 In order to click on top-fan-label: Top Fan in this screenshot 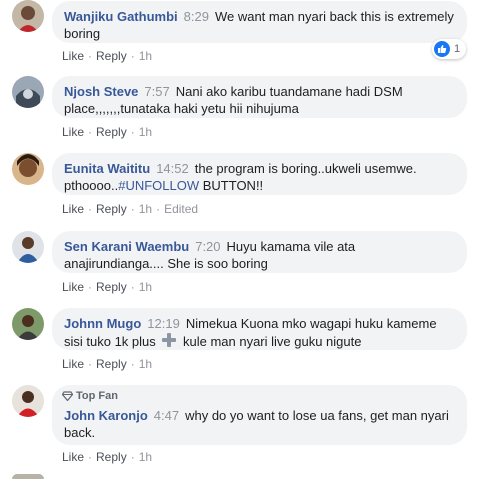, I will do `click(97, 396)`.